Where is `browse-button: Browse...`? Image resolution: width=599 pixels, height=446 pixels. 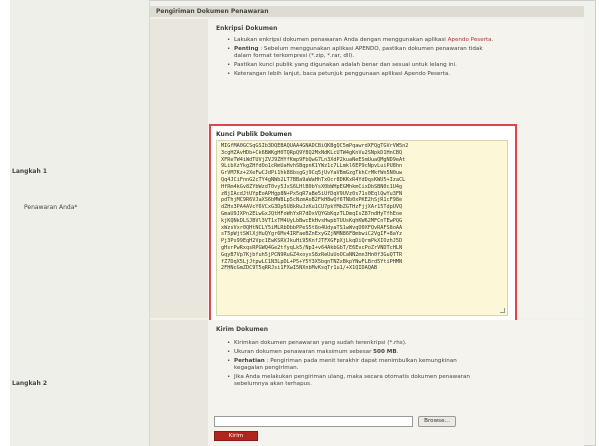 browse-button: Browse... is located at coordinates (437, 421).